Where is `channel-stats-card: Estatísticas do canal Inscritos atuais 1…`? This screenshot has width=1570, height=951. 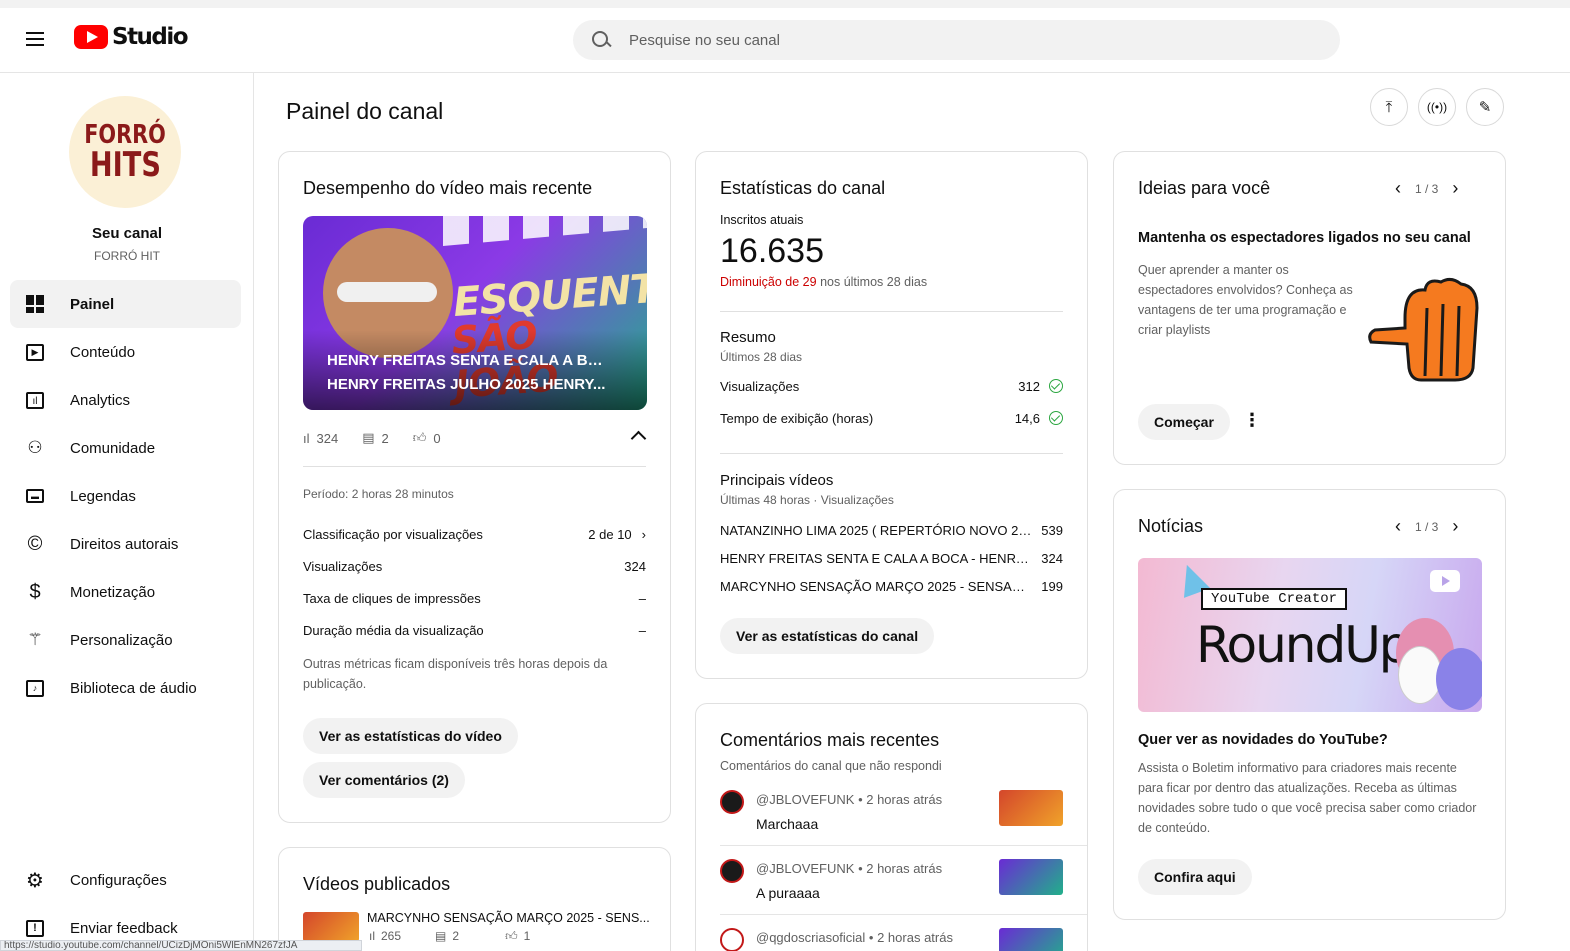 channel-stats-card: Estatísticas do canal Inscritos atuais 1… is located at coordinates (891, 415).